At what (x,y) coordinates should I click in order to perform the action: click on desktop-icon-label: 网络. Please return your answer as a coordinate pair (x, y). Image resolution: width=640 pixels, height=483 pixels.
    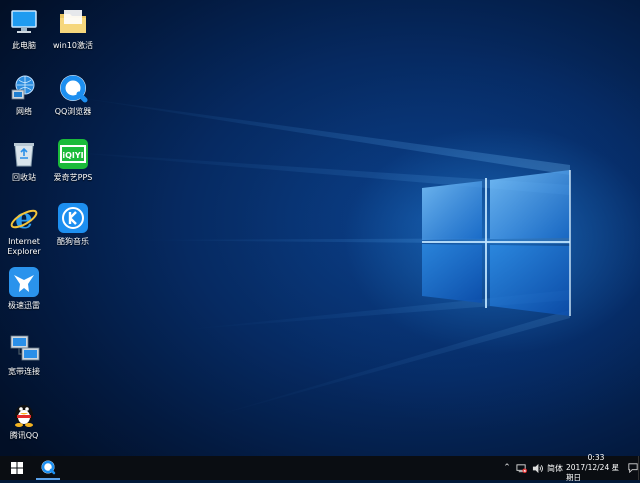
    Looking at the image, I should click on (24, 111).